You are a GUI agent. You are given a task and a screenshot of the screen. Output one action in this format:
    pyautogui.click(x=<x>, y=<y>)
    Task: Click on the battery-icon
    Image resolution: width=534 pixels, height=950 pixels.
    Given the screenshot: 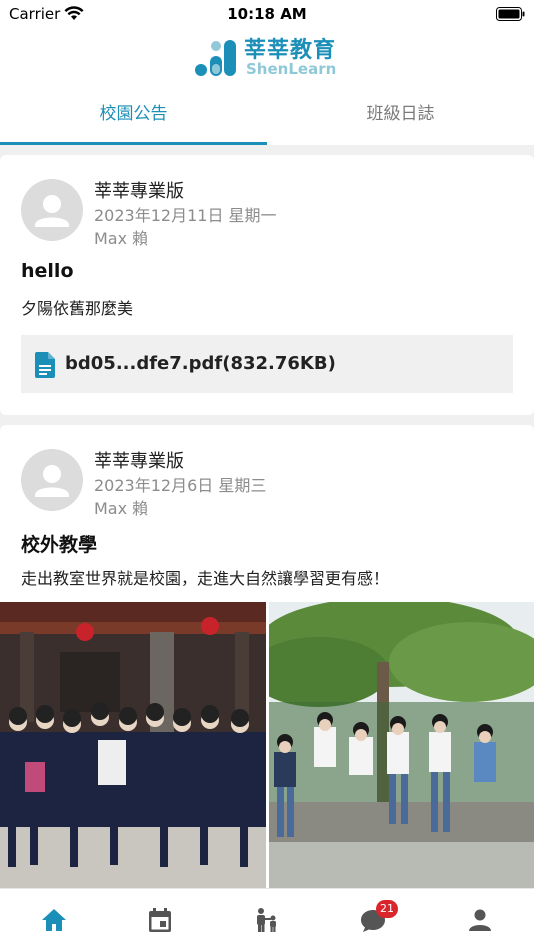 What is the action you would take?
    pyautogui.click(x=511, y=15)
    